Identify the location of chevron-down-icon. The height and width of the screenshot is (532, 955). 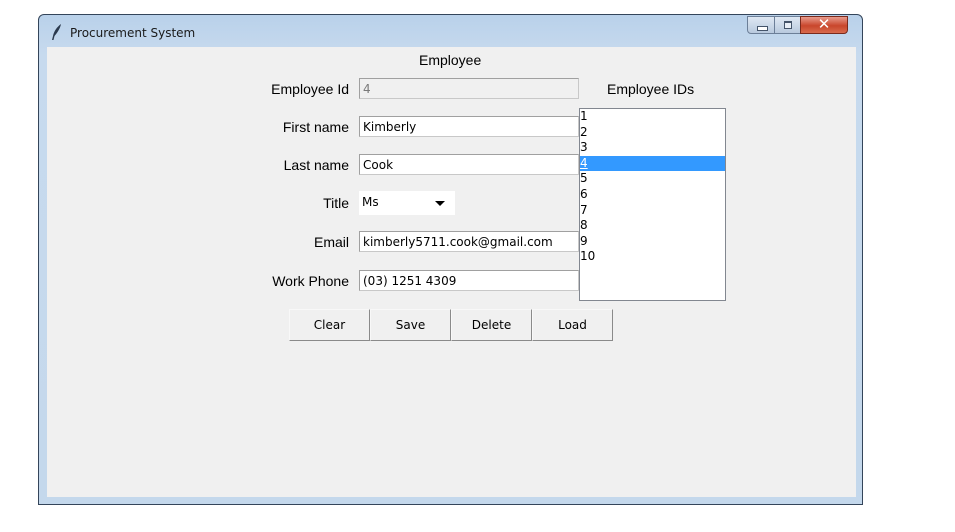
(440, 203).